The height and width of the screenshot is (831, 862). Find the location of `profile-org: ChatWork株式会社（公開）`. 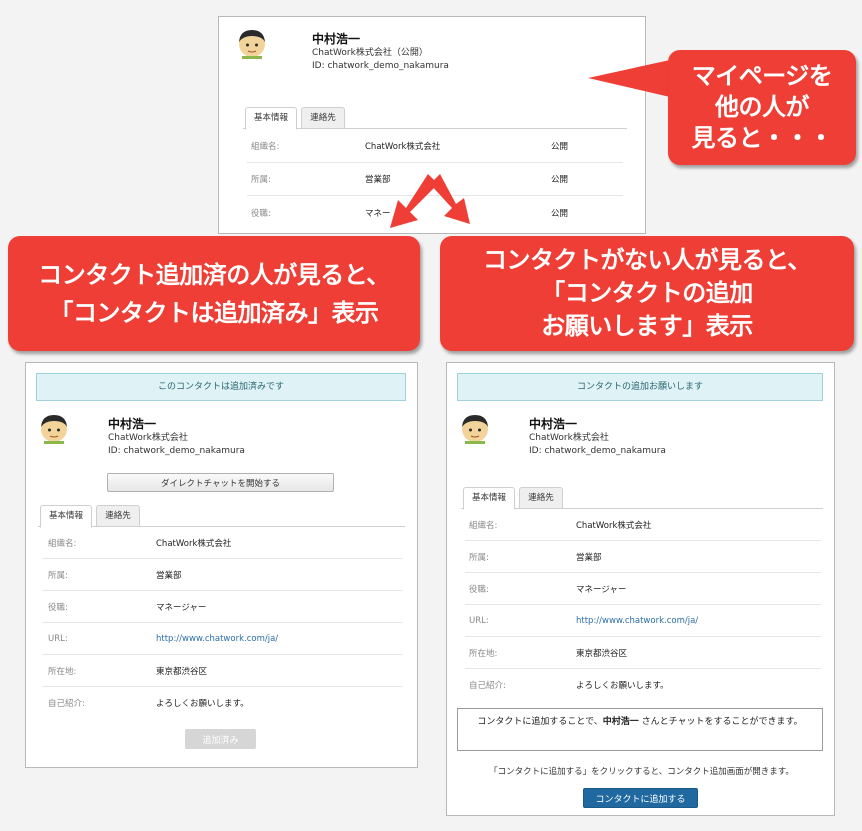

profile-org: ChatWork株式会社（公開） is located at coordinates (370, 53).